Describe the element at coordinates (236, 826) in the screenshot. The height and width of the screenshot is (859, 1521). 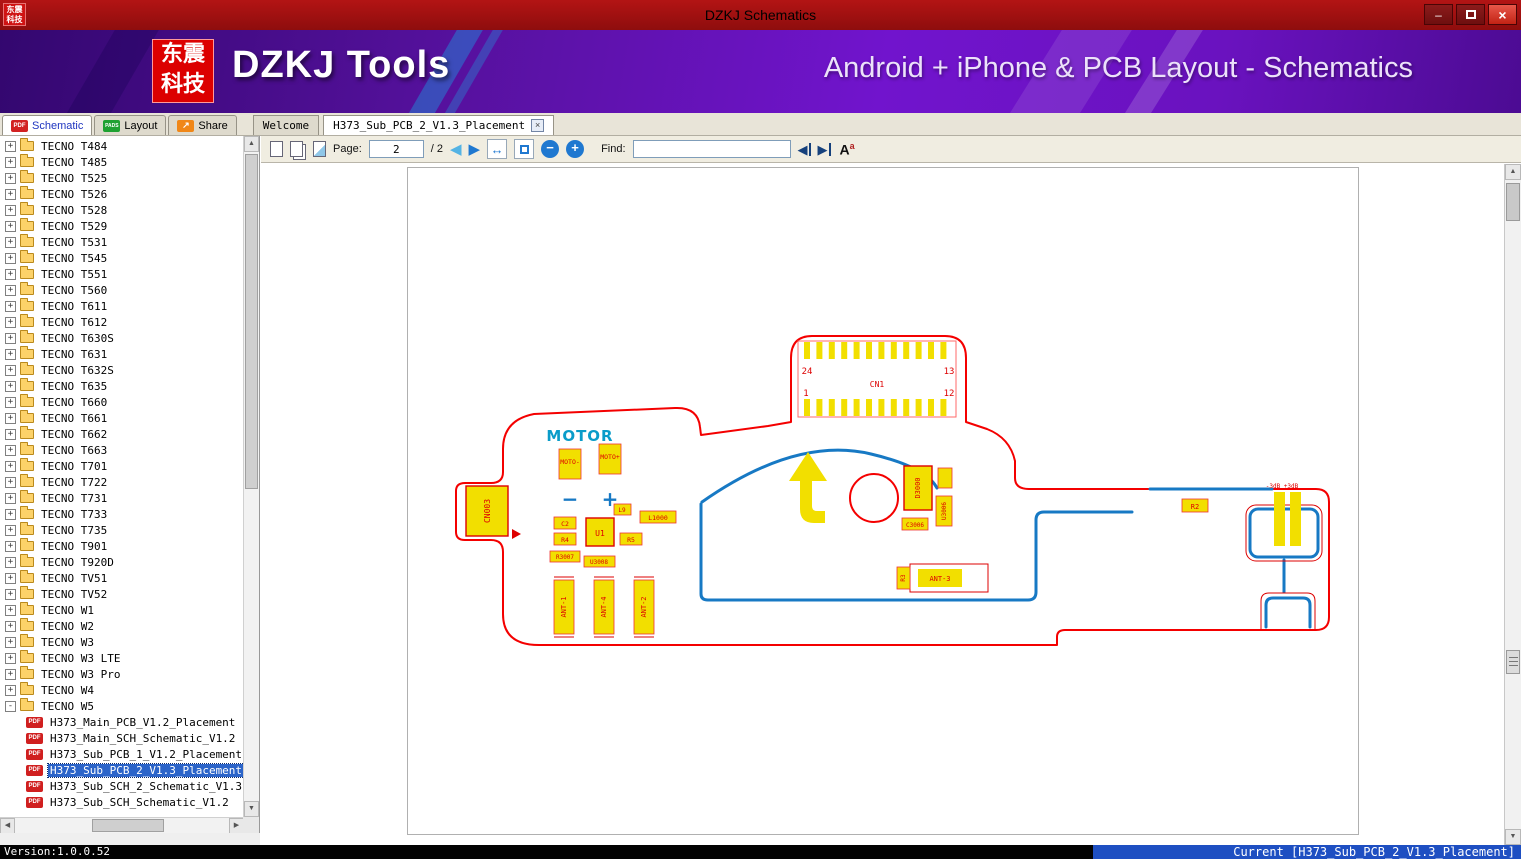
I see `scroll-right-icon: ▶` at that location.